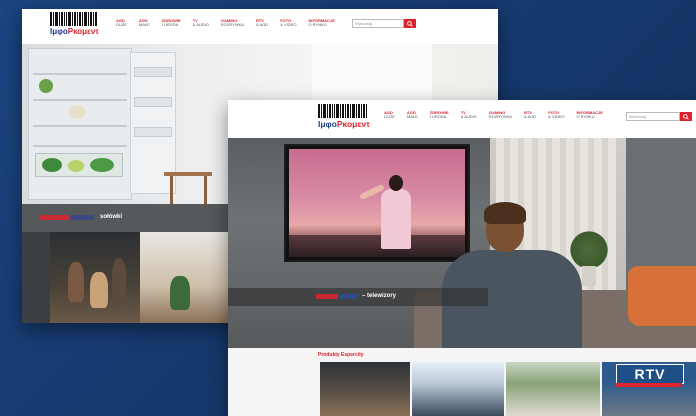 The height and width of the screenshot is (416, 696). I want to click on hero-caption-bar: – telewizory, so click(358, 297).